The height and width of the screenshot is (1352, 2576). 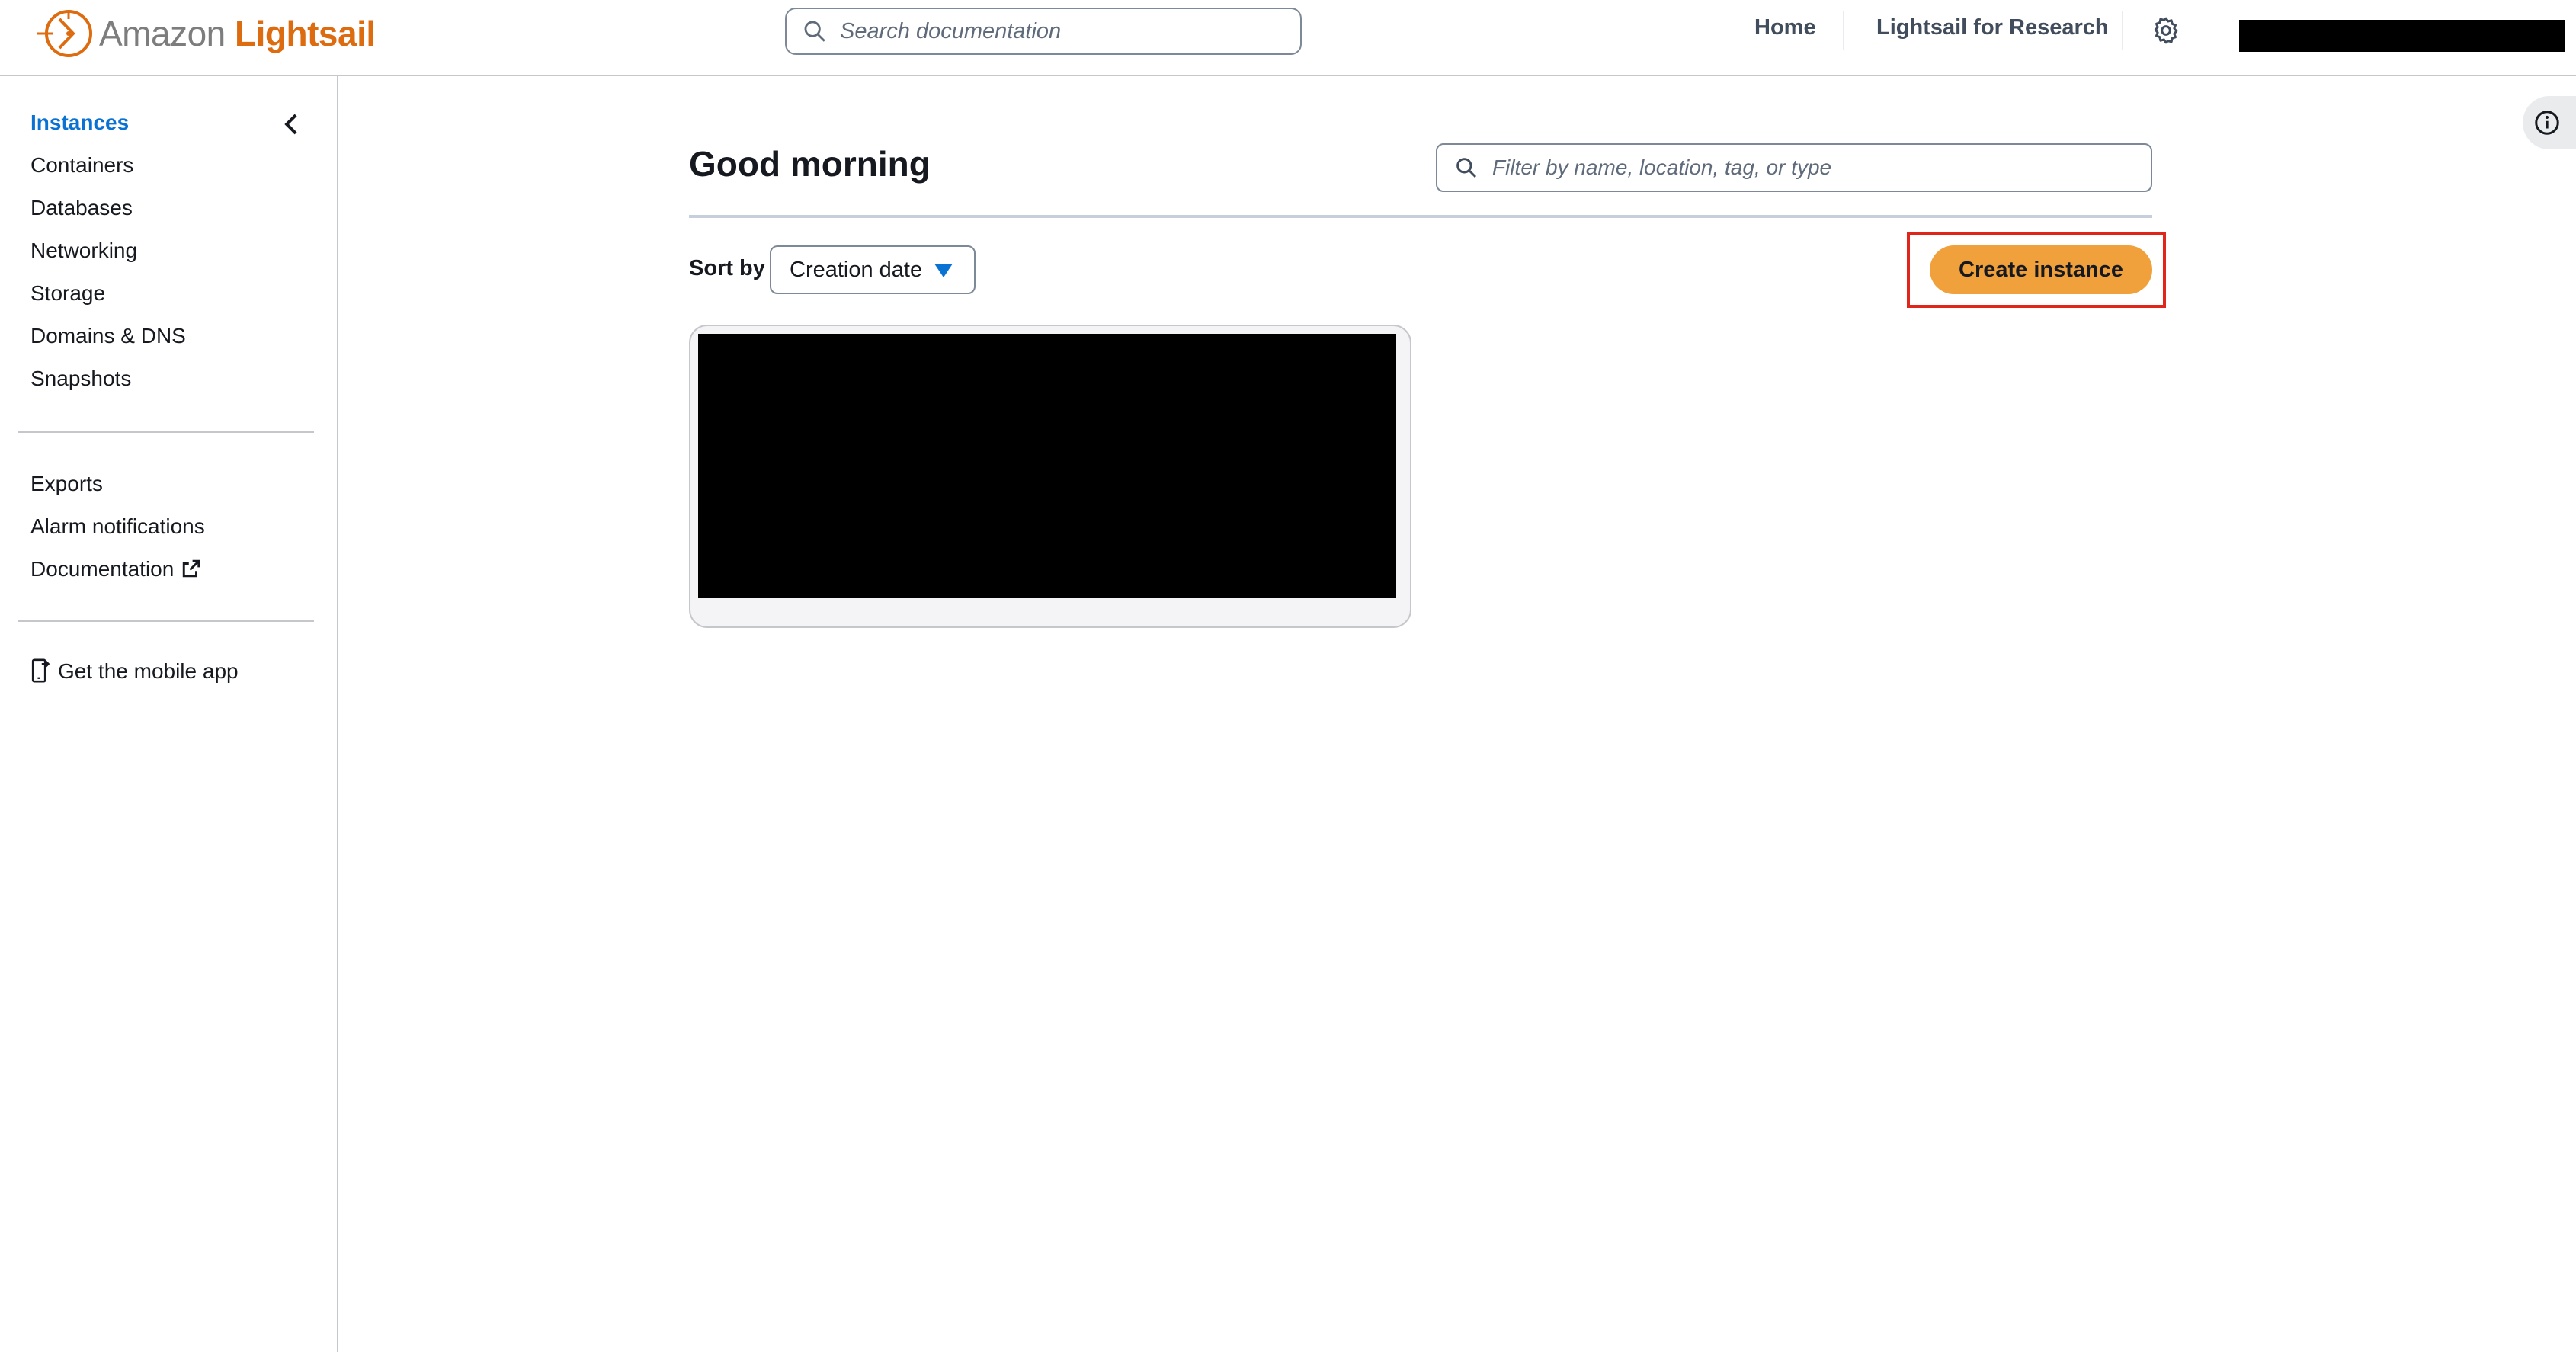 I want to click on sidebar-item-exports: Exports, so click(x=66, y=484).